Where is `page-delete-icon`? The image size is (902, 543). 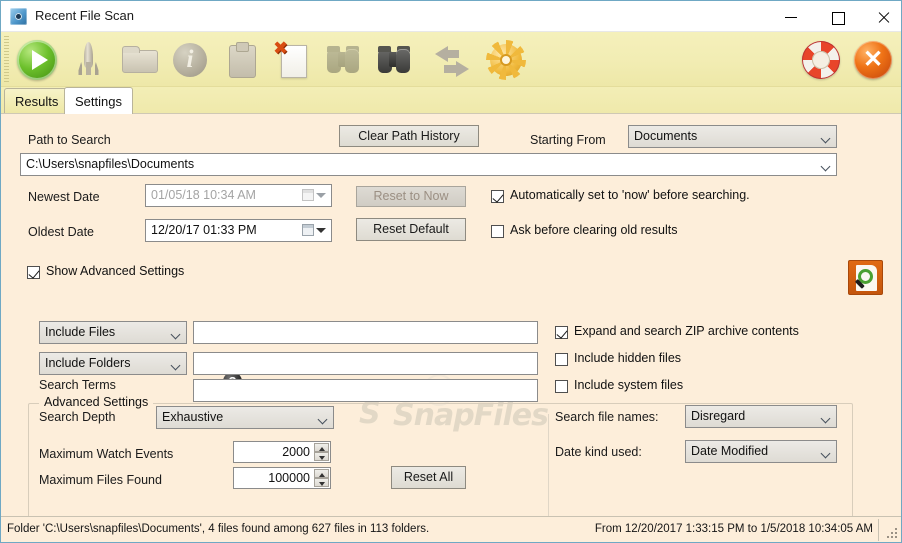
page-delete-icon is located at coordinates (292, 60).